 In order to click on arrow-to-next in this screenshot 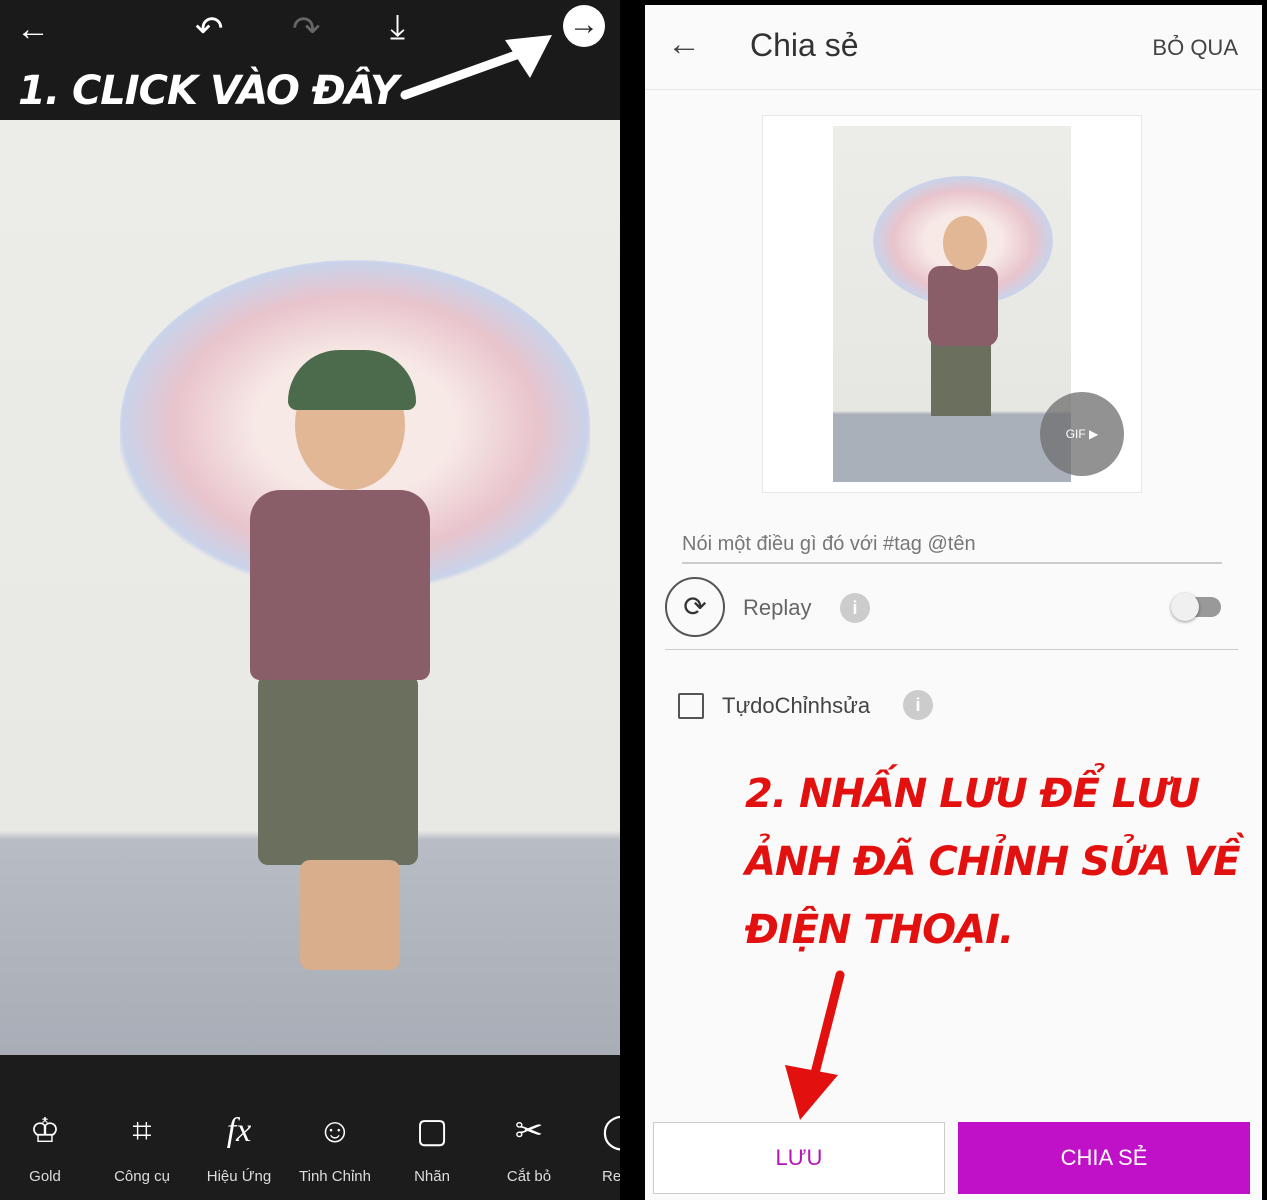, I will do `click(467, 72)`.